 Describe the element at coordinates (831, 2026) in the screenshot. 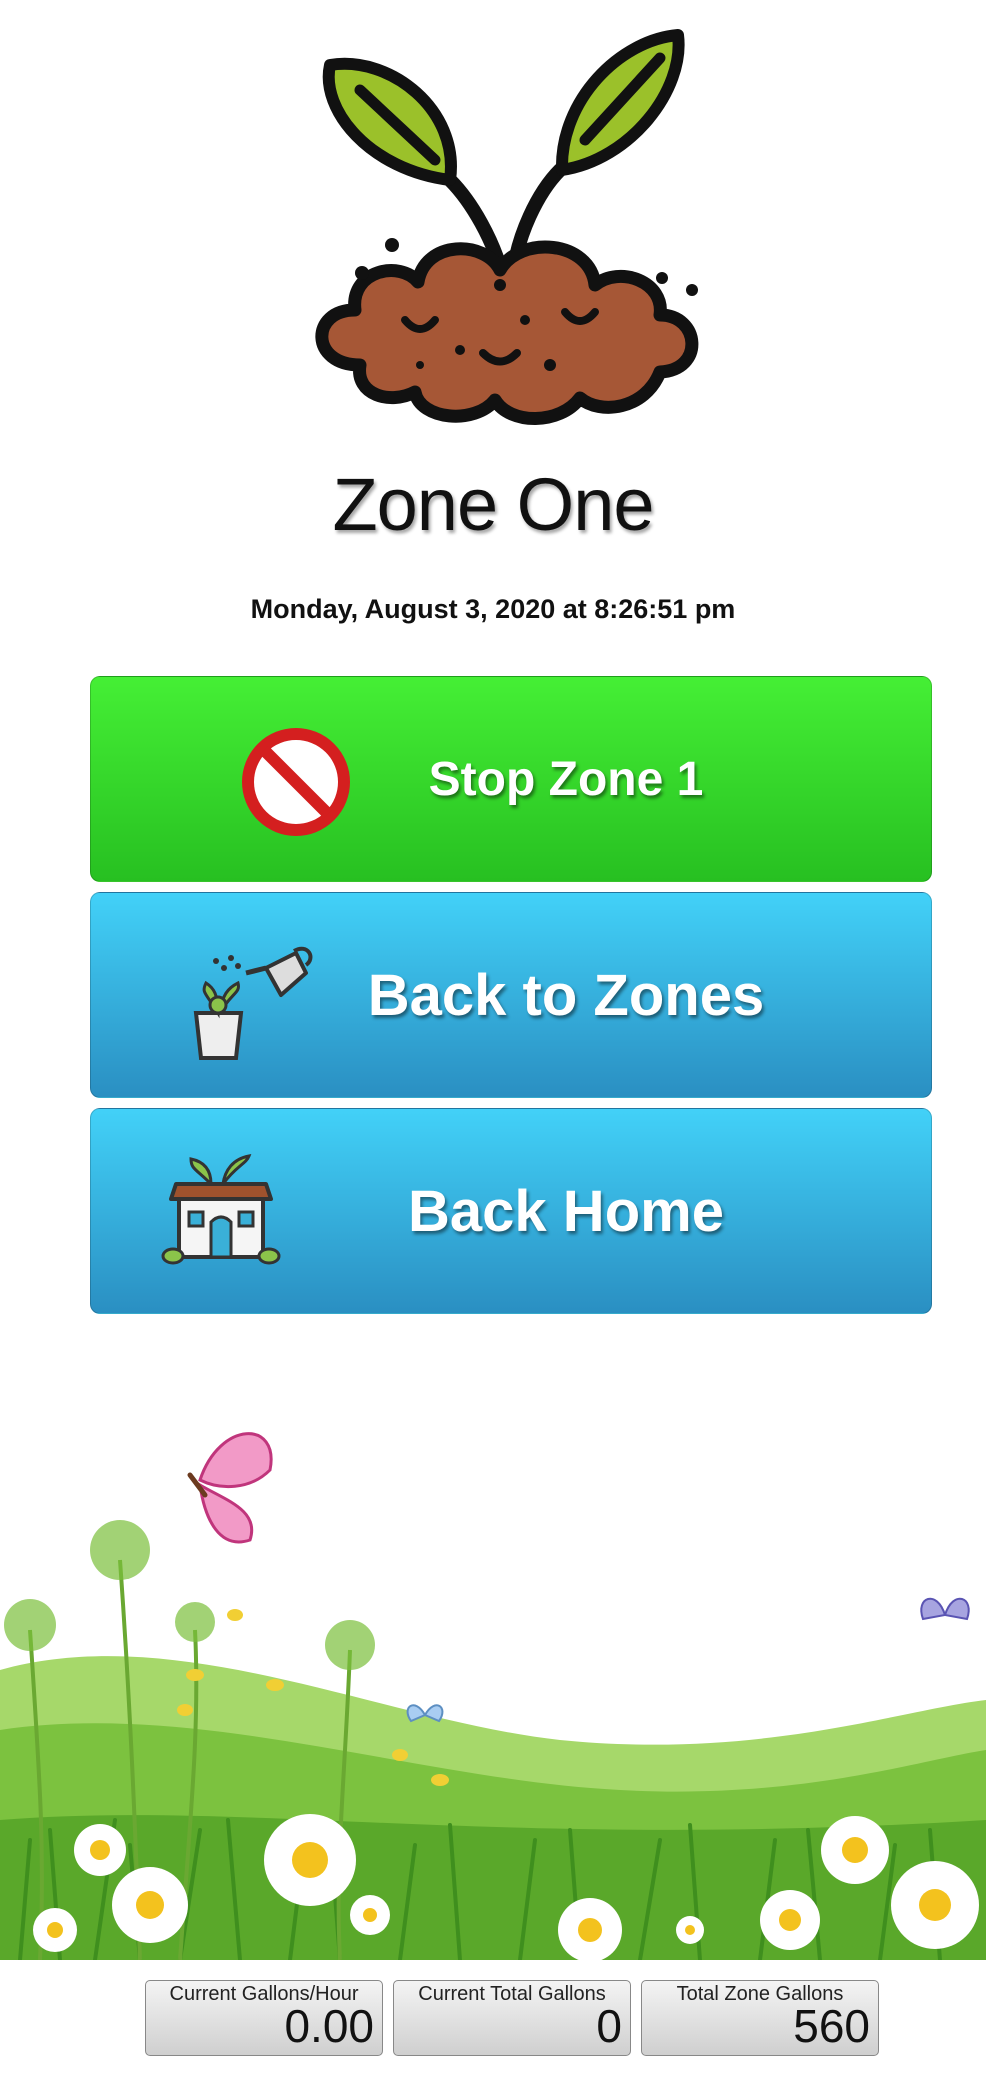

I see `meter-value: 560` at that location.